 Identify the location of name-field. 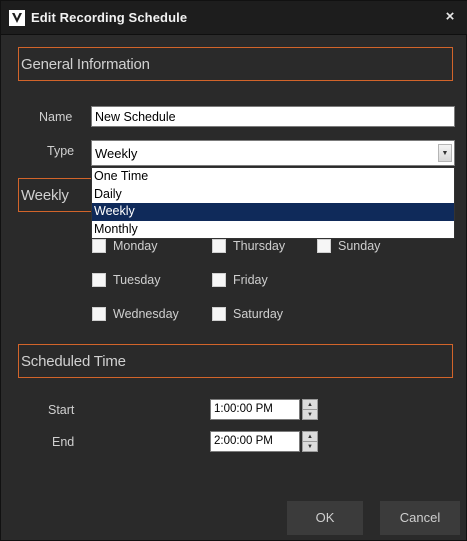
(273, 116).